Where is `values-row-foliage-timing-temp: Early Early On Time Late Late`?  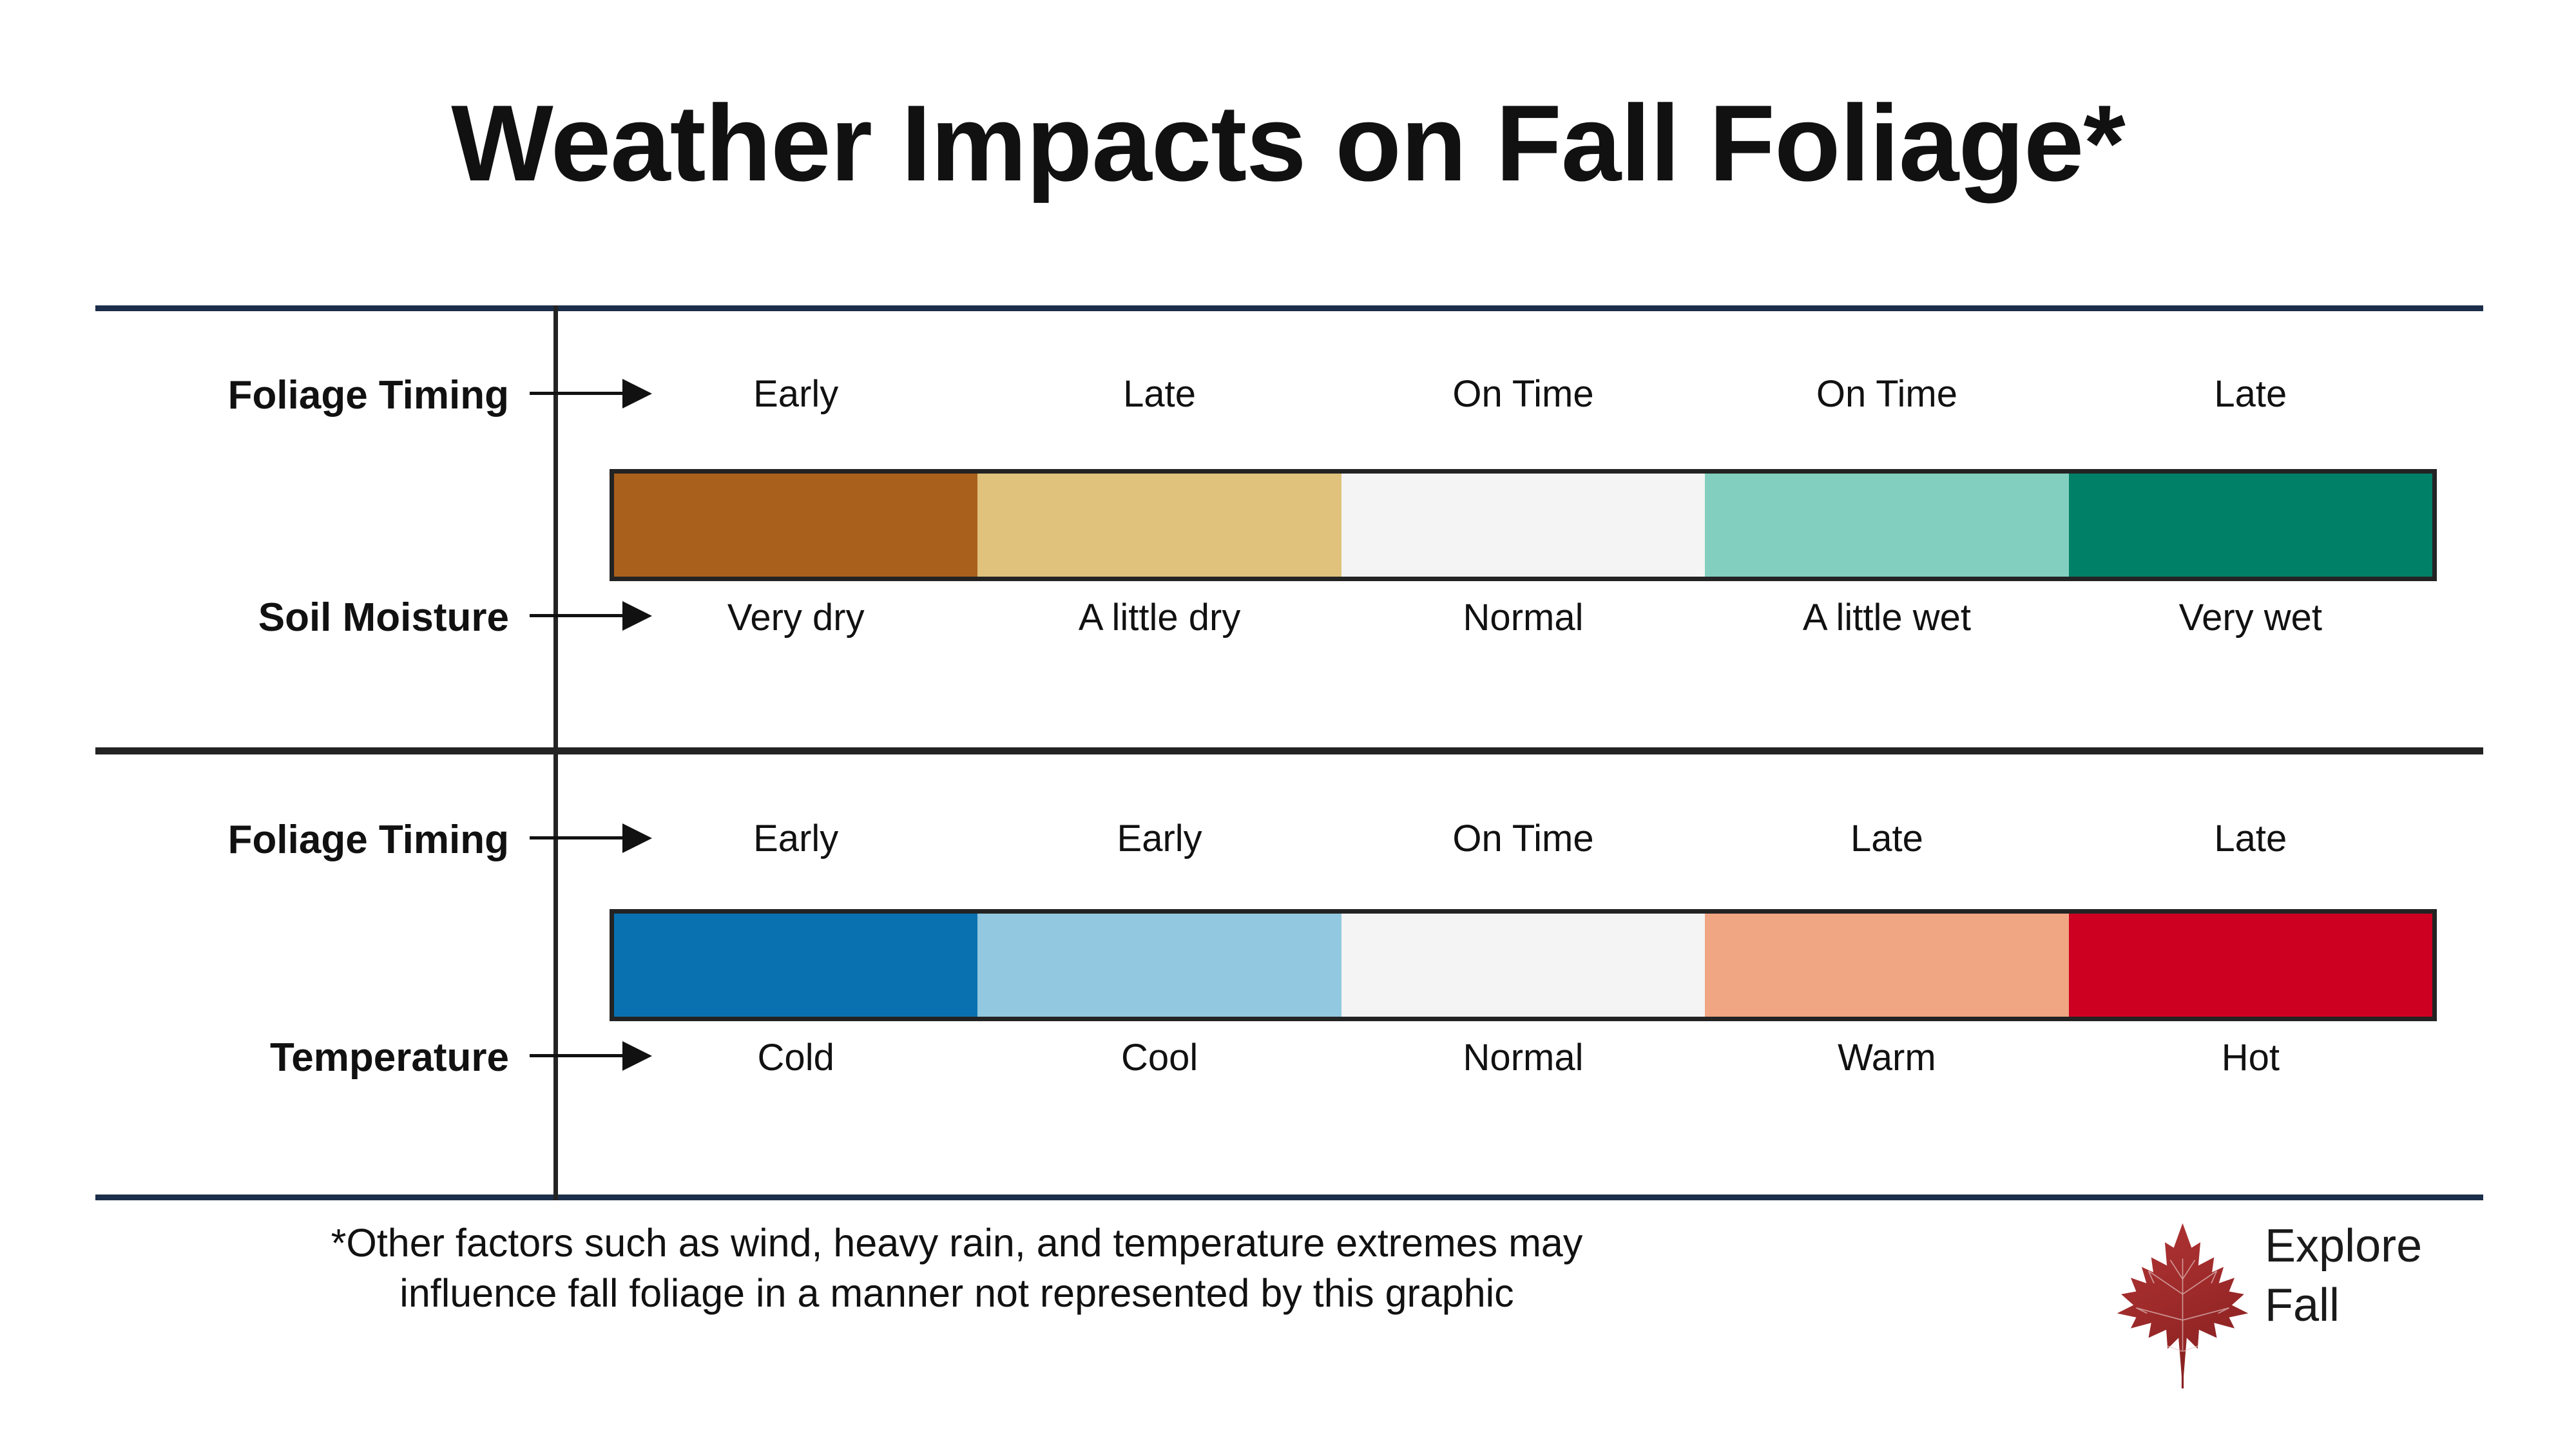
values-row-foliage-timing-temp: Early Early On Time Late Late is located at coordinates (1523, 838).